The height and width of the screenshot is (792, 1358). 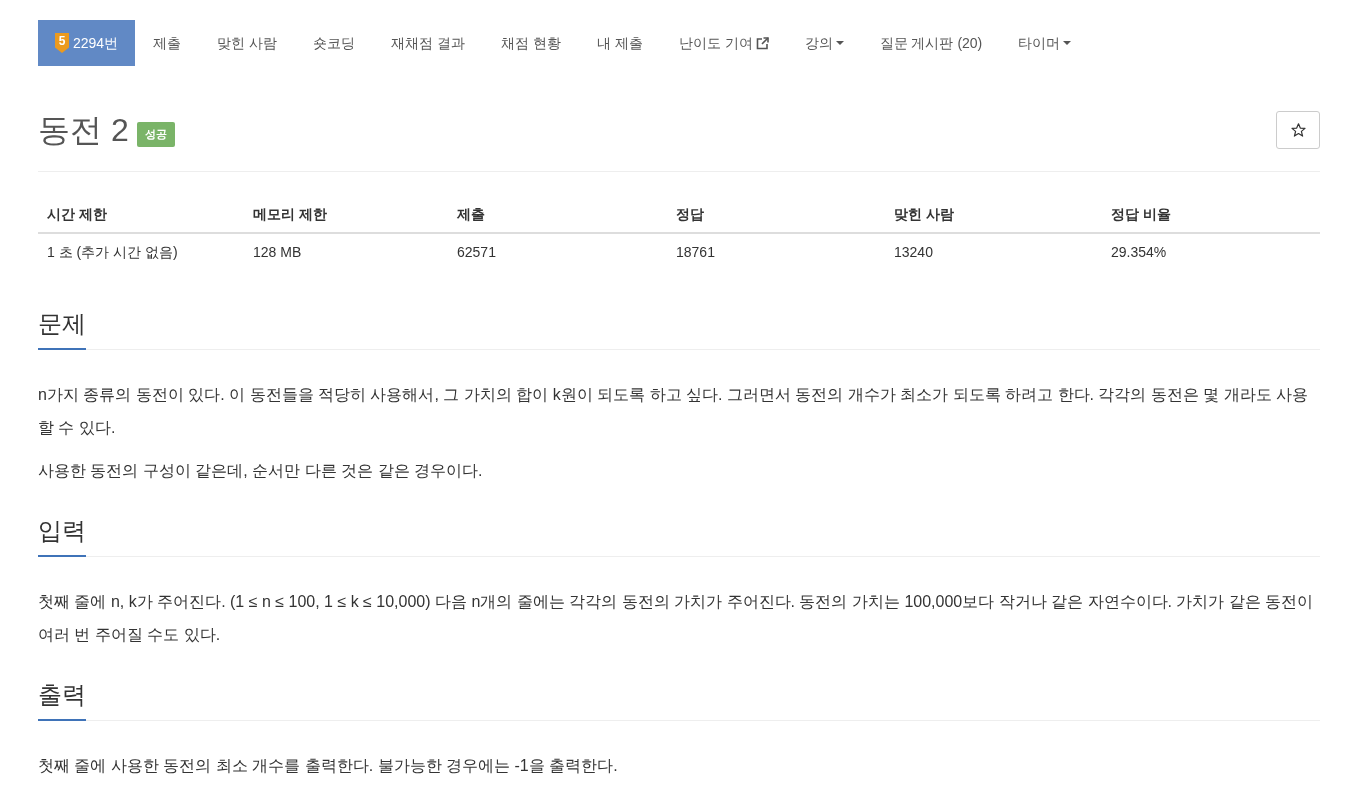 What do you see at coordinates (676, 618) in the screenshot?
I see `paragraph: 첫째 줄에 n, k가 주어진다. (1 ≤ n ≤ 100, 1 ≤ k ≤ 10,000) 다음 n개의 줄에는 각각의 동전의 가치가 주어진다. 동전의 가치는 100,000보다 작거나 같은 자연수이다. 가치가 같은 동전이 여러 번 주어질 수도 있다.` at bounding box center [676, 618].